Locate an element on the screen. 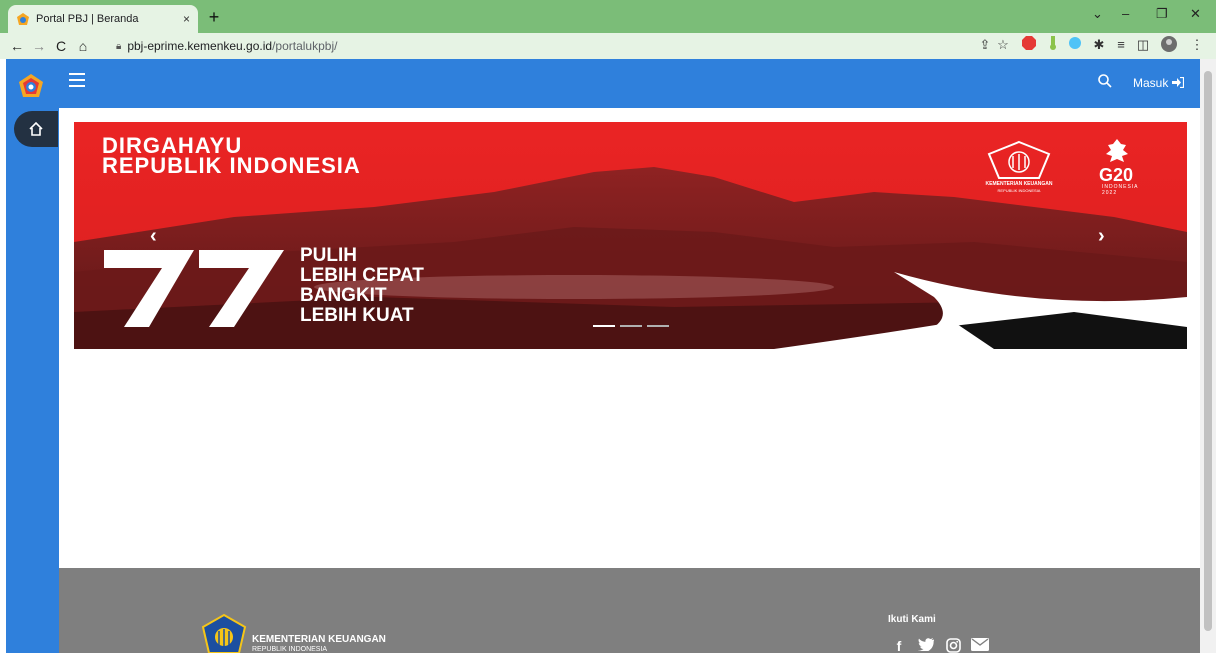  banner-slogan-line4: LEBIH KUAT is located at coordinates (357, 315).